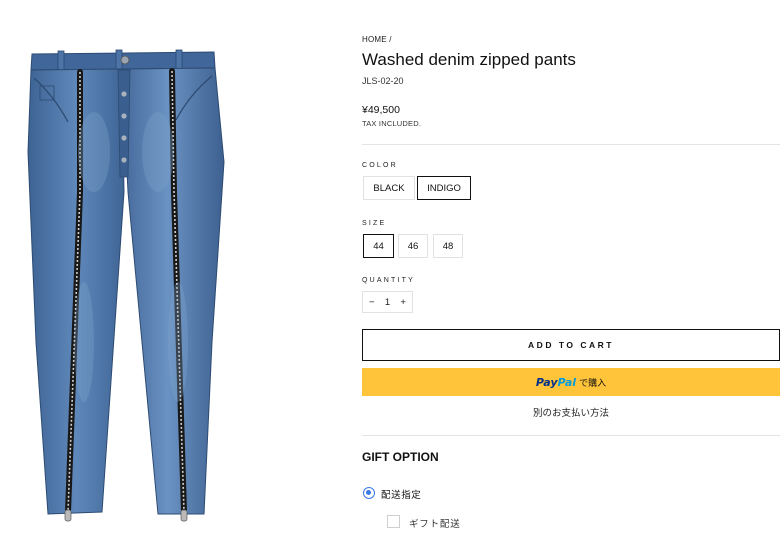  I want to click on quantity-increase-button: +, so click(403, 302).